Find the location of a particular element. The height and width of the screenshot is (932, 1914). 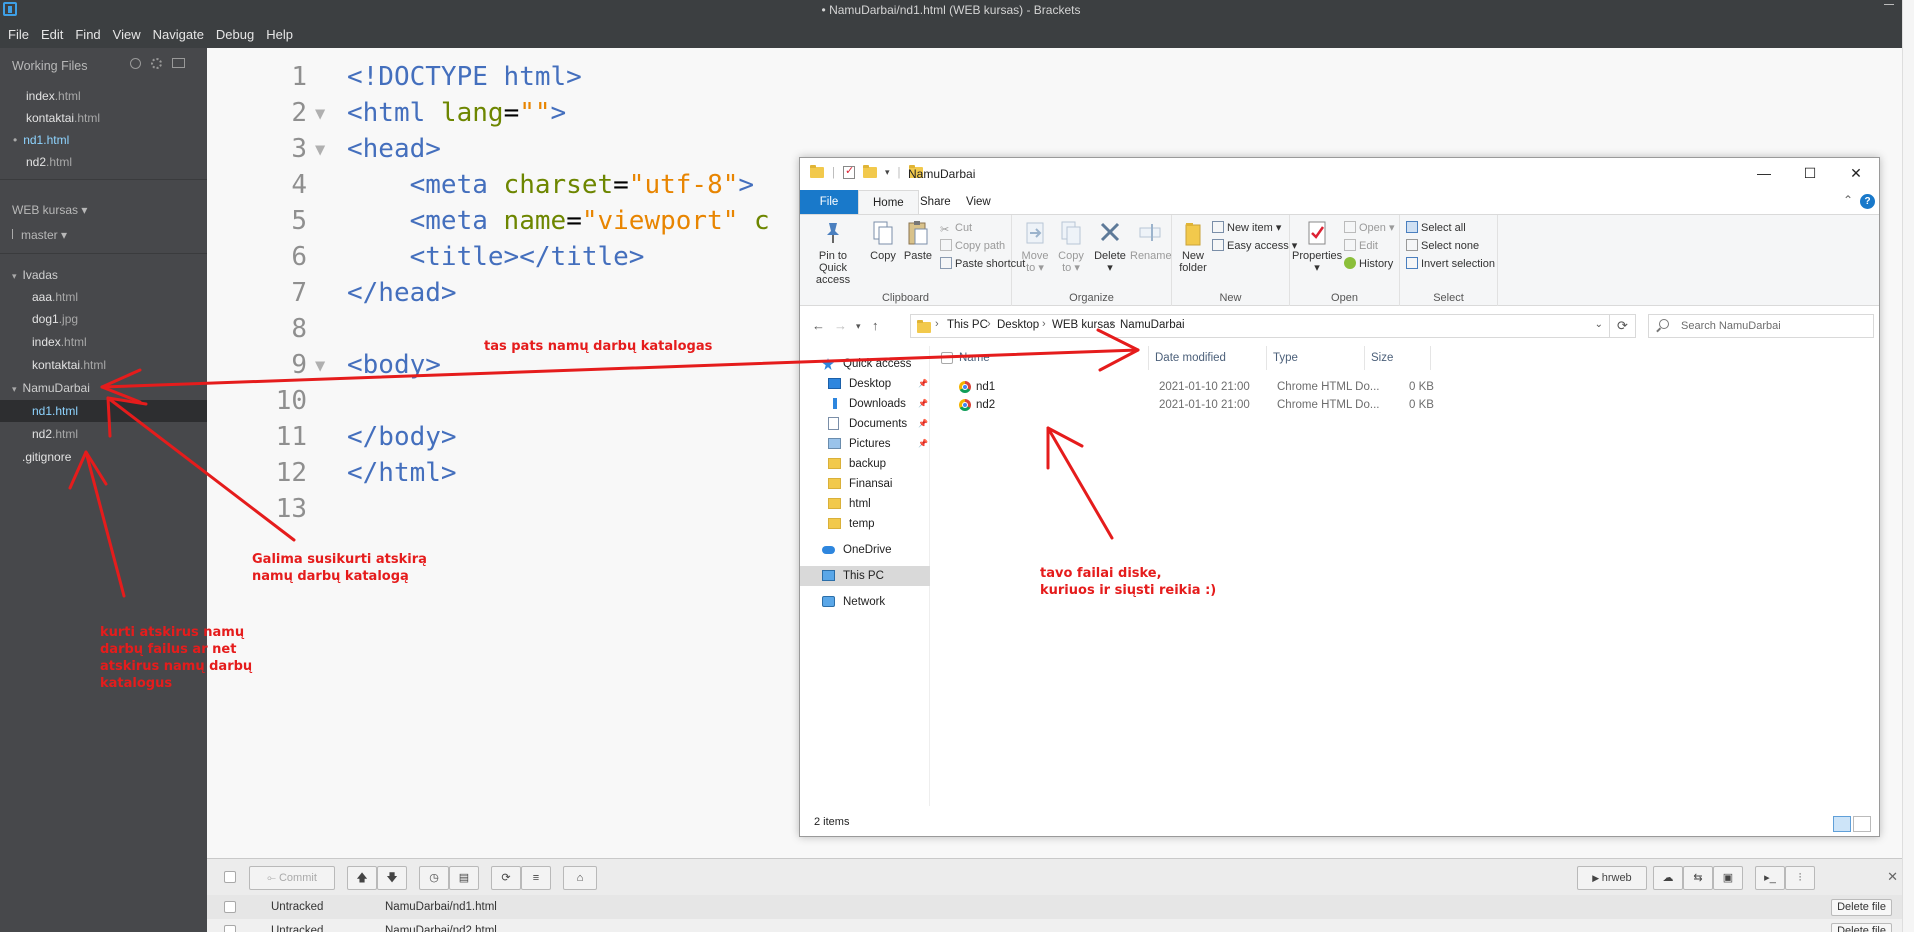

minimize-icon is located at coordinates (1889, 4).